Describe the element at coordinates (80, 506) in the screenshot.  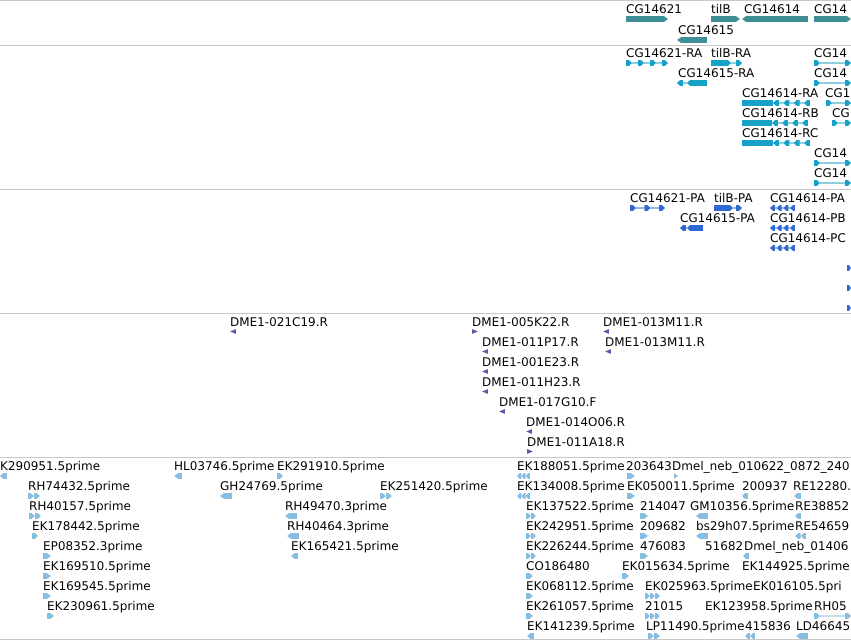
I see `est-label: RH40157.5prime` at that location.